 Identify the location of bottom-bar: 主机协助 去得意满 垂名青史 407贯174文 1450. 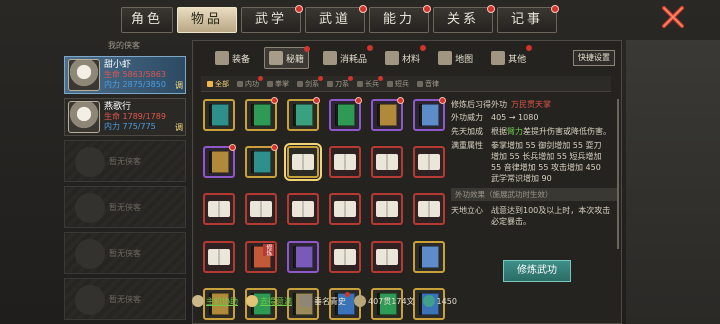
(407, 301).